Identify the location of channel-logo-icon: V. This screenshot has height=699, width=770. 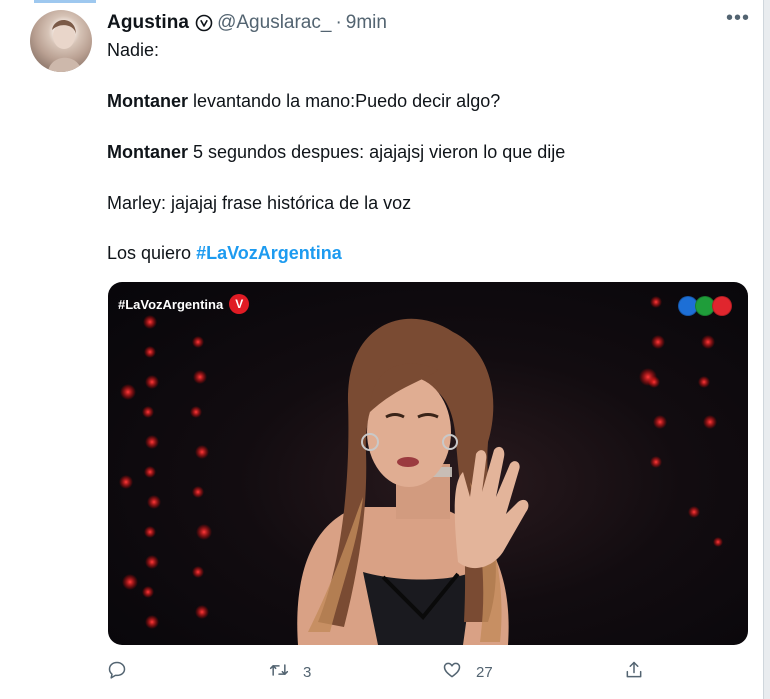
(239, 304).